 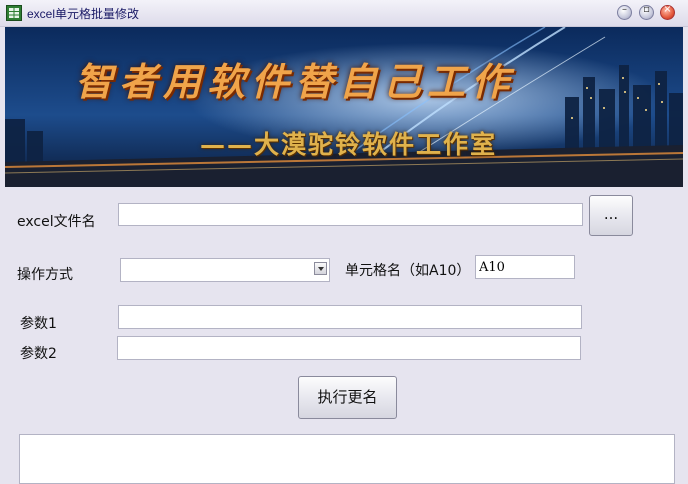 I want to click on minimize-icon: –, so click(x=624, y=9).